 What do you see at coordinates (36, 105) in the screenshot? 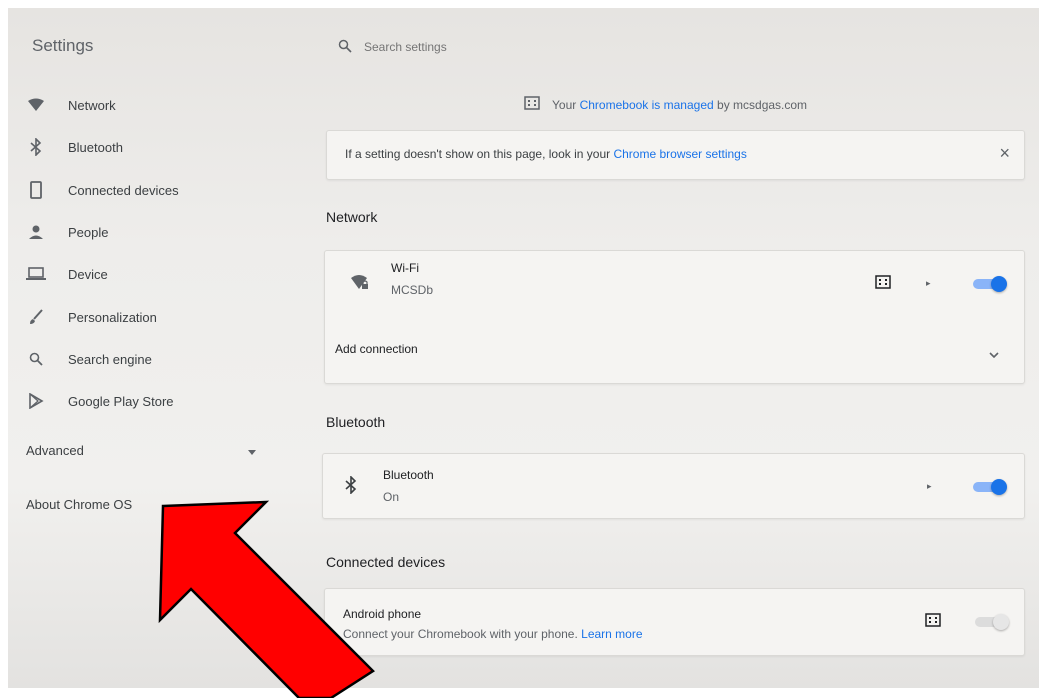
I see `wifi-icon` at bounding box center [36, 105].